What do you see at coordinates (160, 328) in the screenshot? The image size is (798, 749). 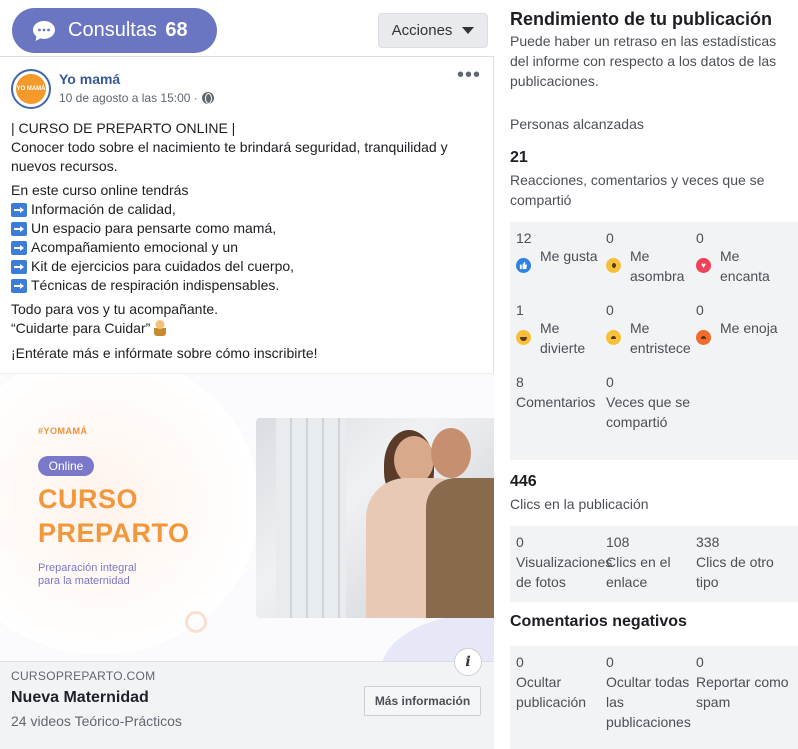 I see `pregnant-woman-icon` at bounding box center [160, 328].